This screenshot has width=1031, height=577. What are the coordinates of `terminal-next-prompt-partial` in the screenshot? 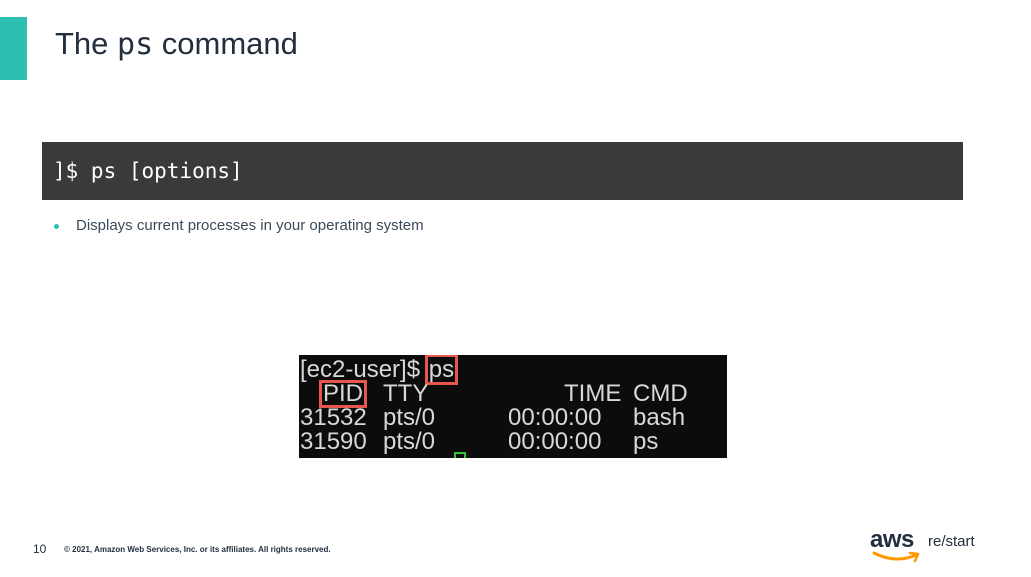 It's located at (513, 455).